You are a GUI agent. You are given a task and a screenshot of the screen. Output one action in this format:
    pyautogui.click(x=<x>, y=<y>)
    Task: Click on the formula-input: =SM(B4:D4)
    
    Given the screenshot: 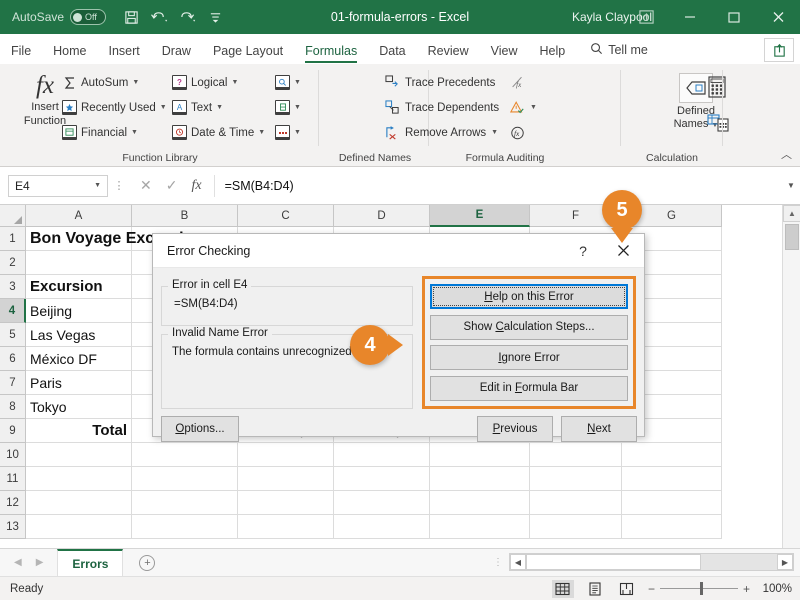 What is the action you would take?
    pyautogui.click(x=497, y=185)
    